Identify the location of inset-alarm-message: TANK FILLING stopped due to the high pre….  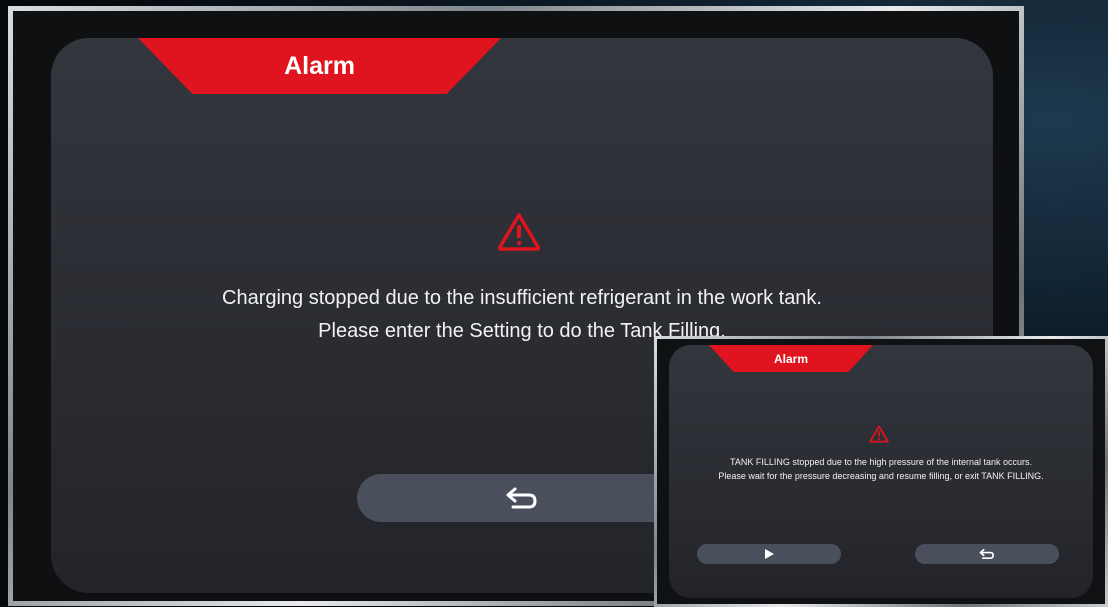
(881, 469).